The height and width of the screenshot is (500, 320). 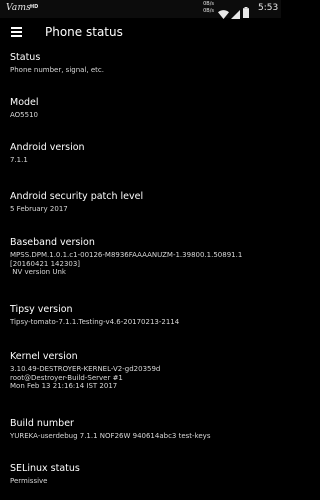 What do you see at coordinates (140, 153) in the screenshot?
I see `android-version-item: Android version 7.1.1` at bounding box center [140, 153].